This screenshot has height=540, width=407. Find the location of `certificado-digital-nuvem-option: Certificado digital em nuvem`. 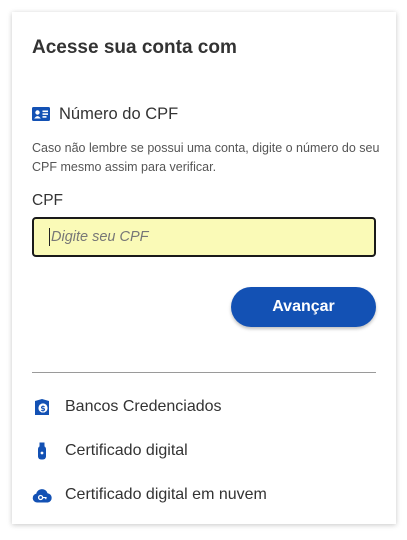

certificado-digital-nuvem-option: Certificado digital em nuvem is located at coordinates (149, 495).